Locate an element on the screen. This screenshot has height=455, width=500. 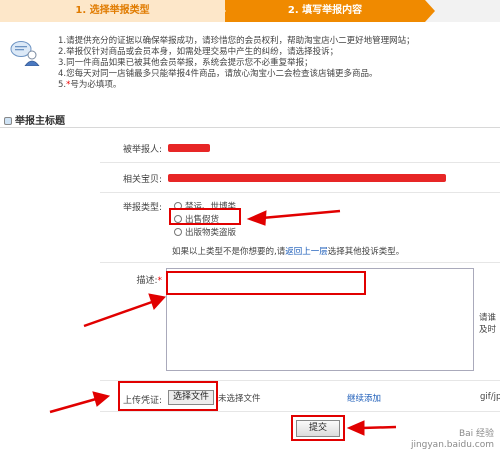
reported-label: 被举报人: is located at coordinates (142, 150).